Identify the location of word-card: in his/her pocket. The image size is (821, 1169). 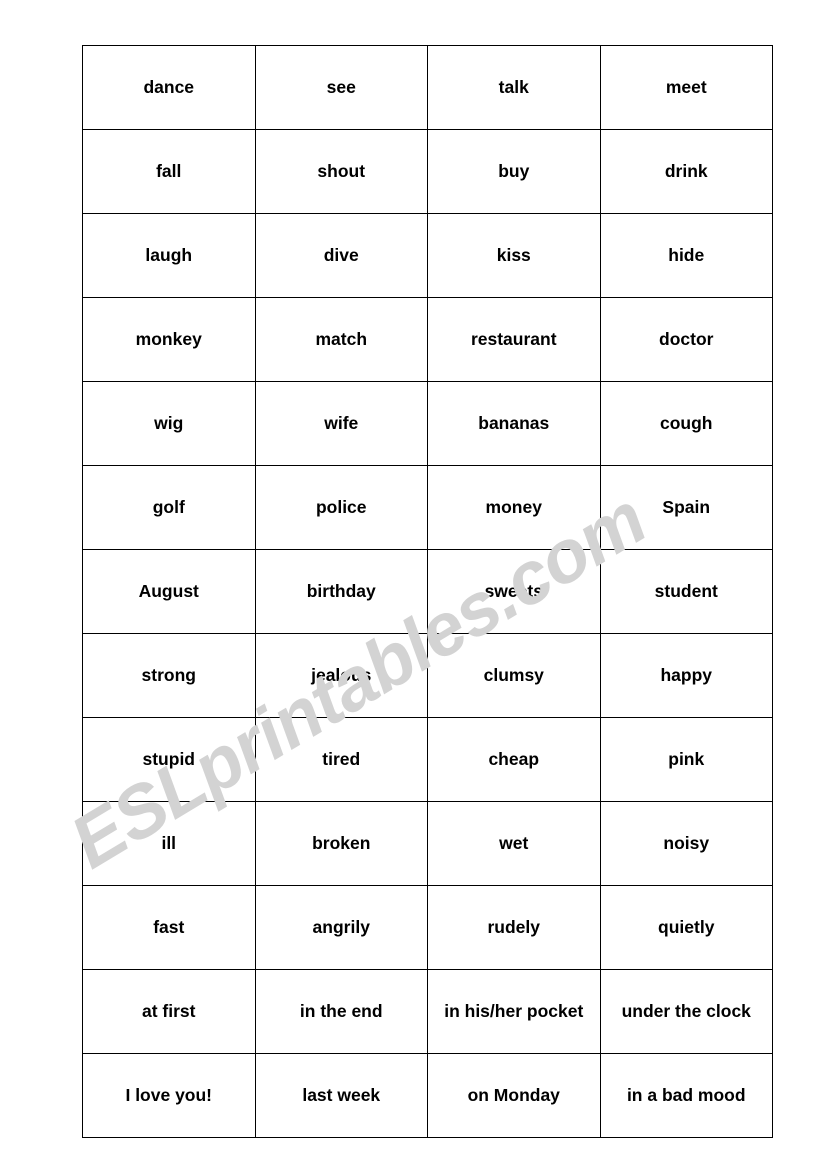
(514, 1011).